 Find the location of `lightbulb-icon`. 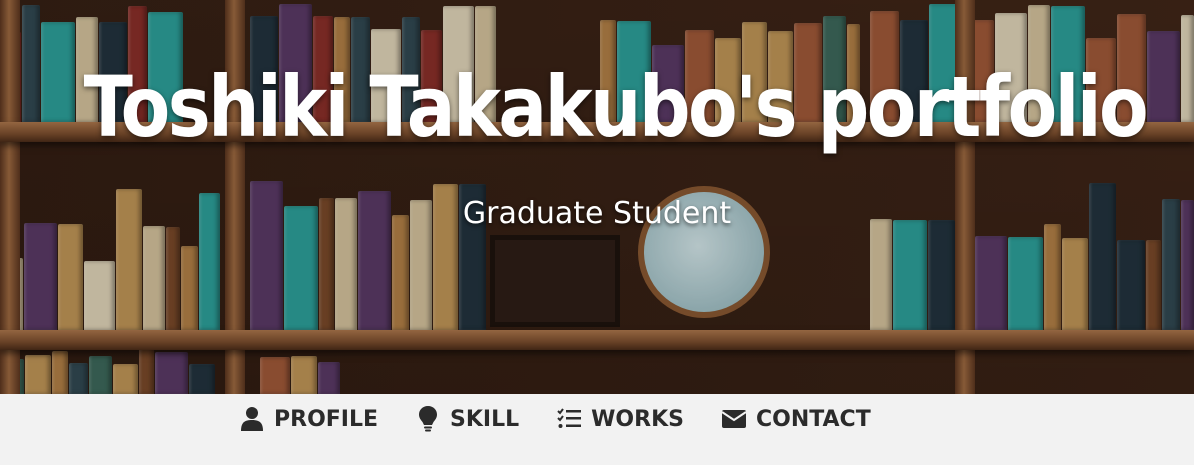

lightbulb-icon is located at coordinates (428, 419).